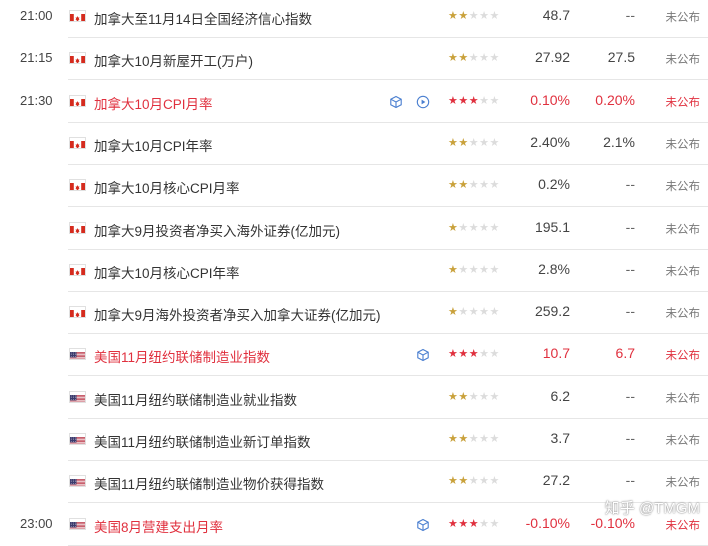 The height and width of the screenshot is (546, 708). I want to click on previous-value: 0.2%, so click(554, 184).